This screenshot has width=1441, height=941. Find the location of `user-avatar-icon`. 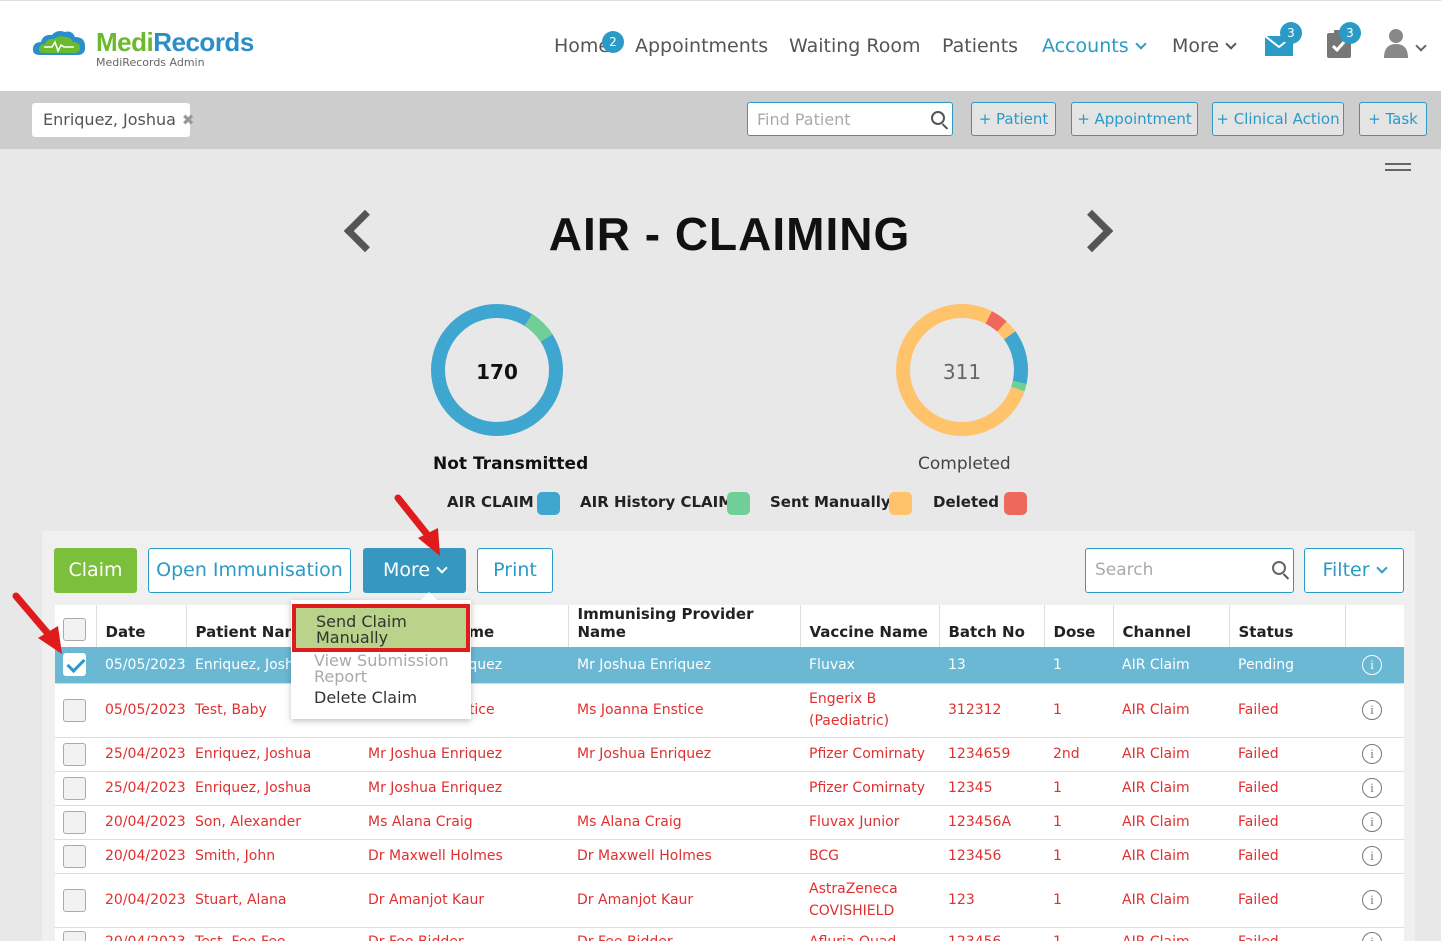

user-avatar-icon is located at coordinates (1396, 43).